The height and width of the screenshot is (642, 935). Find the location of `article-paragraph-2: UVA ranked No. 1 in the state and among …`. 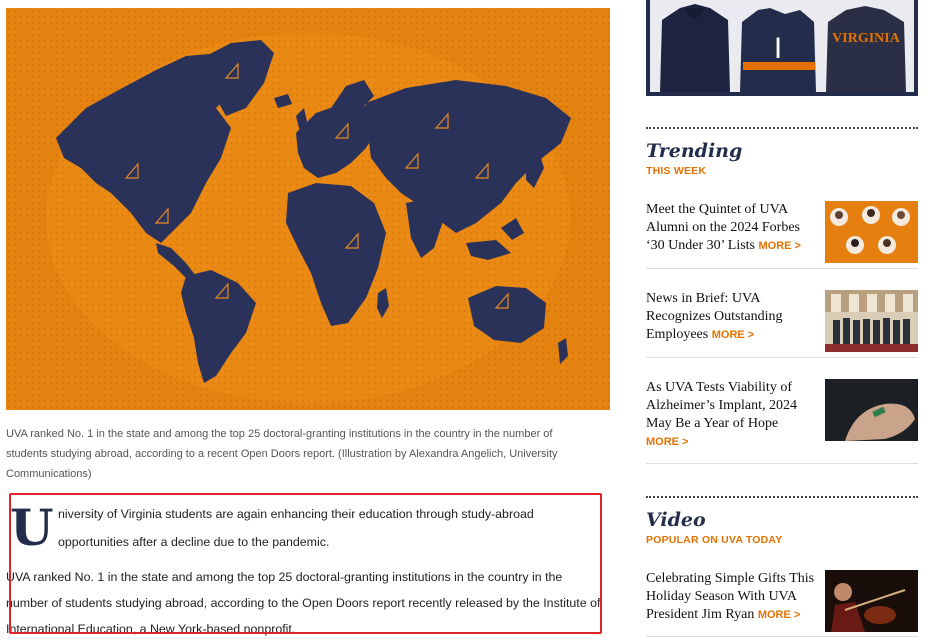

article-paragraph-2: UVA ranked No. 1 in the state and among … is located at coordinates (303, 603).